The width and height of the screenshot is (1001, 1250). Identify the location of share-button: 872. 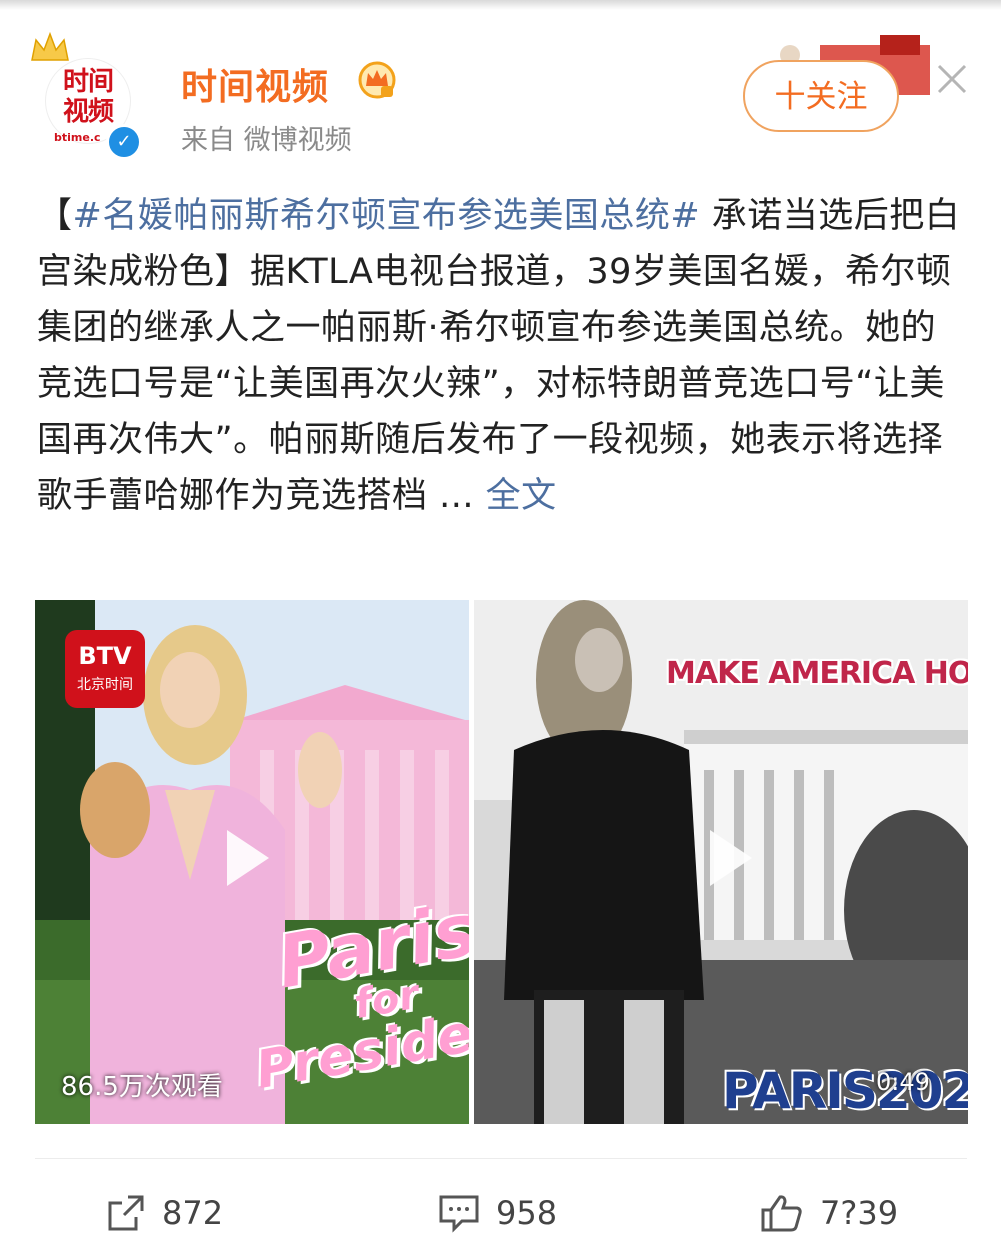
(164, 1213).